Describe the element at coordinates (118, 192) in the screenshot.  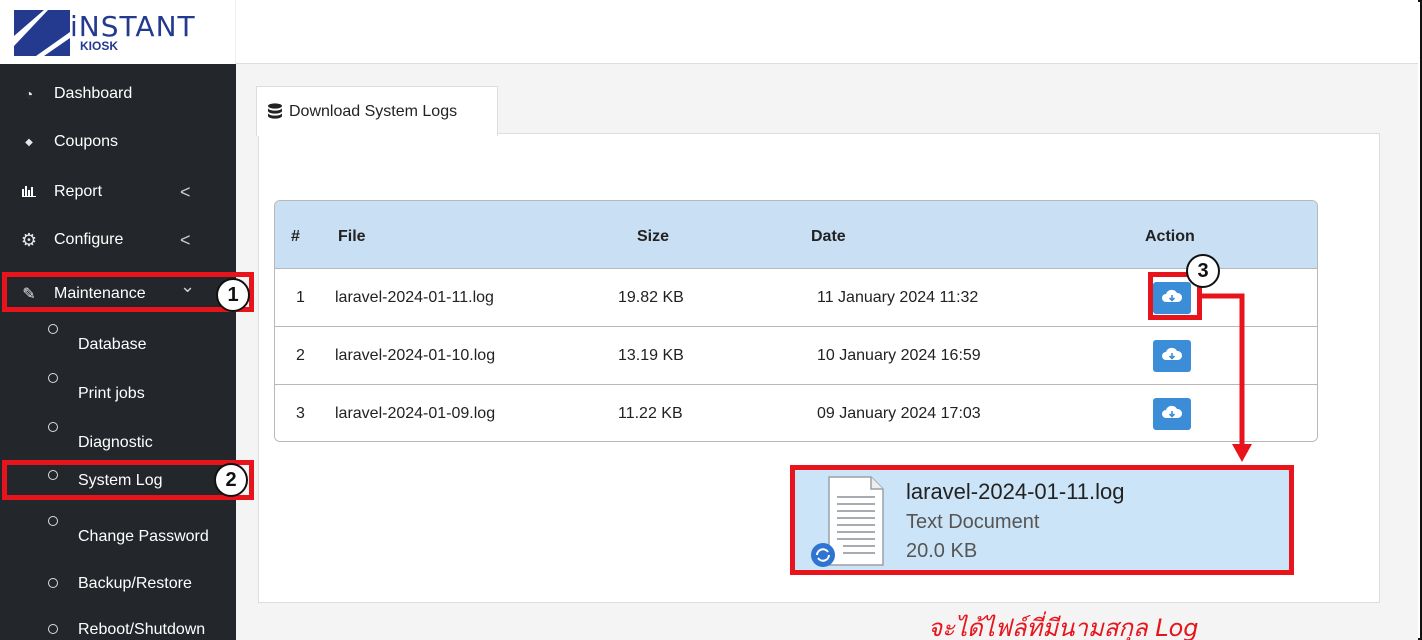
I see `sidebar-item-report: Report <` at that location.